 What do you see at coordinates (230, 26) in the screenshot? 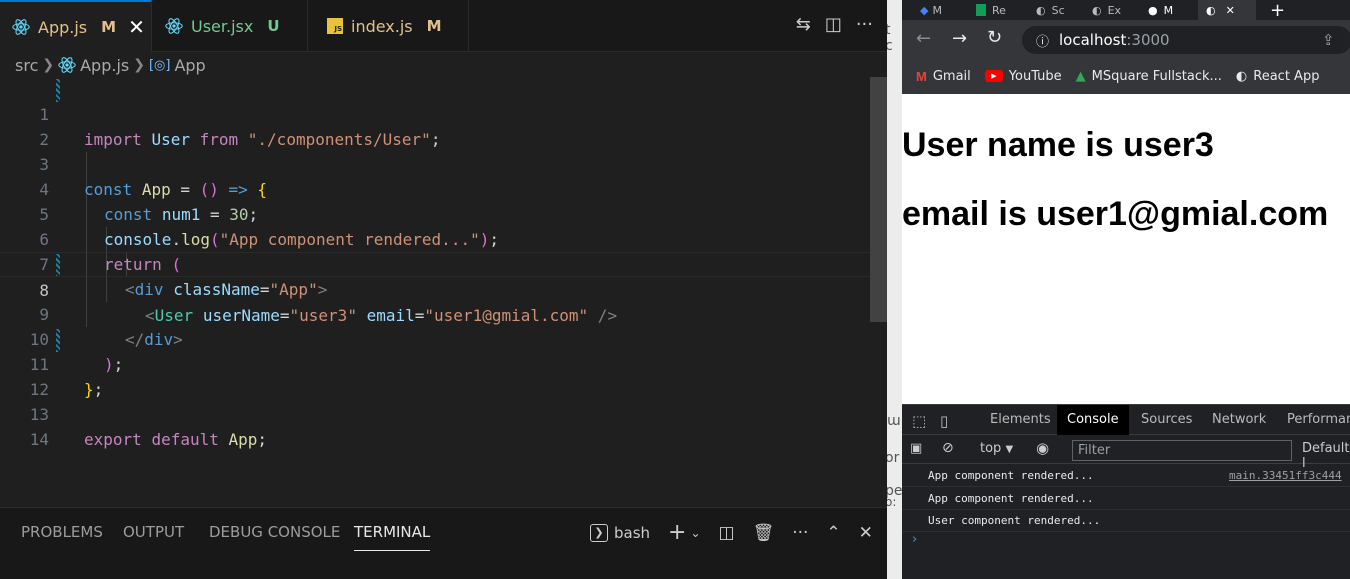
I see `tab-user-jsx: User.jsx U` at bounding box center [230, 26].